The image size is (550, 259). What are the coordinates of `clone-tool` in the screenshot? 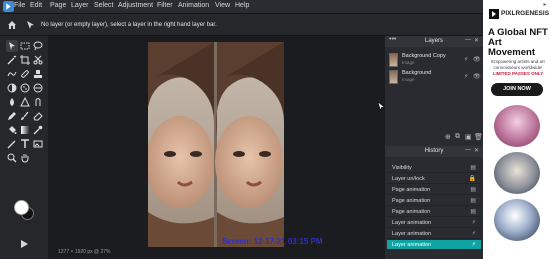 It's located at (38, 74).